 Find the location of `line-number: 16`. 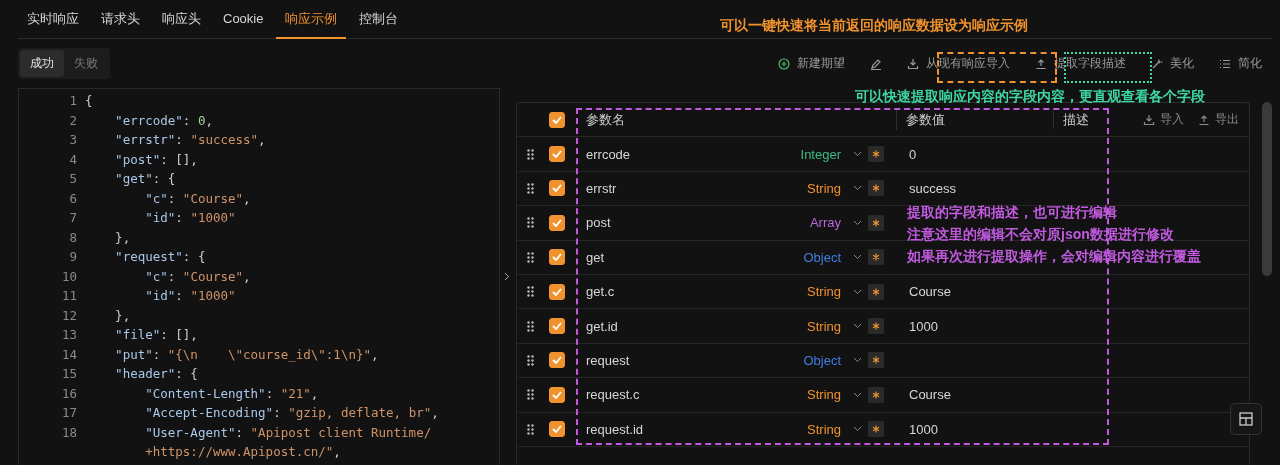

line-number: 16 is located at coordinates (68, 393).